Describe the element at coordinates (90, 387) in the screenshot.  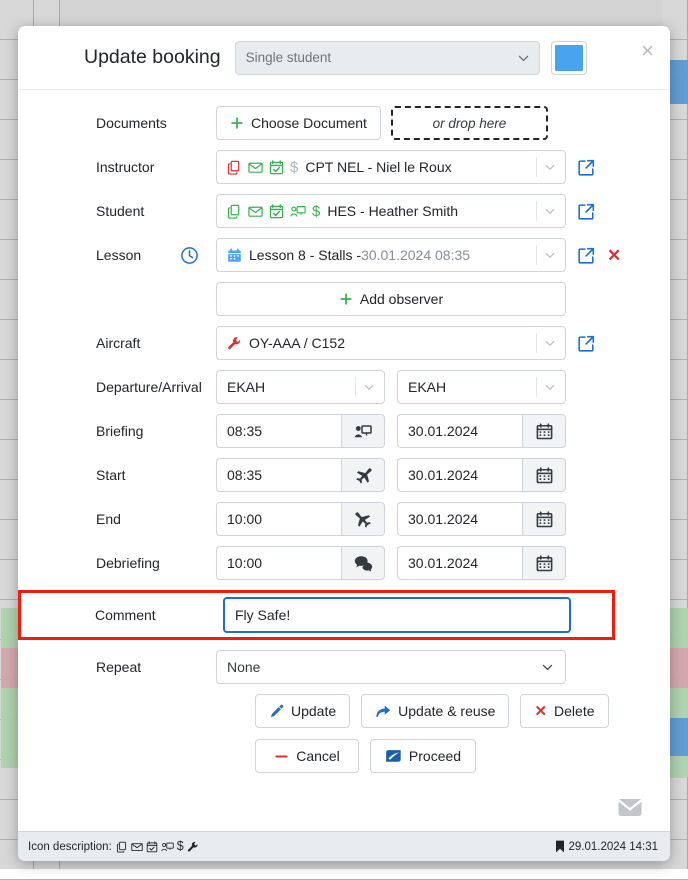
I see `departure-arrival-label: Departure/Arrival` at that location.